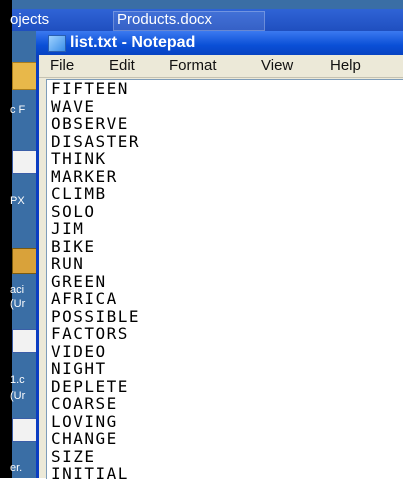  I want to click on text-line: THINK, so click(79, 158).